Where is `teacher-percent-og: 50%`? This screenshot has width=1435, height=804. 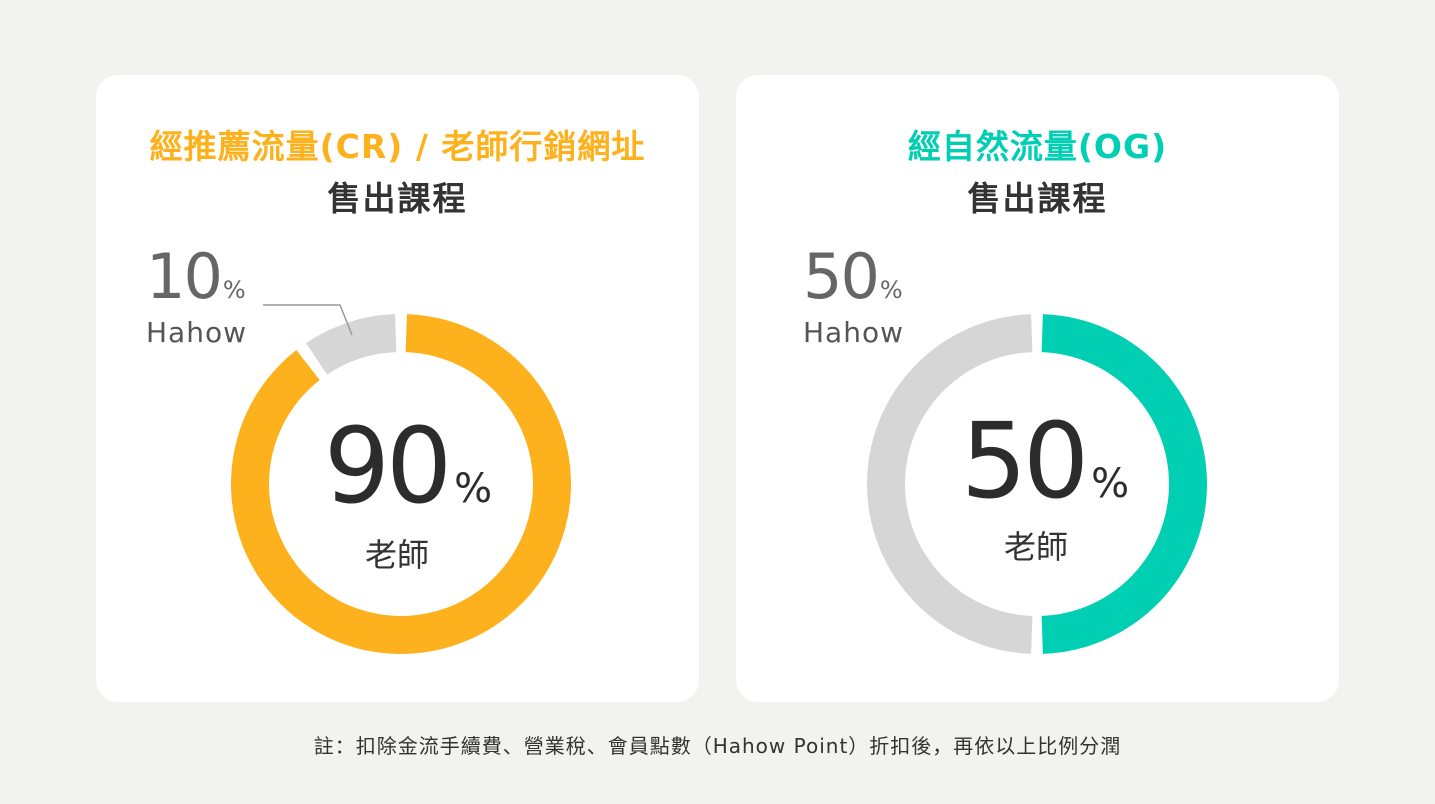 teacher-percent-og: 50% is located at coordinates (1045, 461).